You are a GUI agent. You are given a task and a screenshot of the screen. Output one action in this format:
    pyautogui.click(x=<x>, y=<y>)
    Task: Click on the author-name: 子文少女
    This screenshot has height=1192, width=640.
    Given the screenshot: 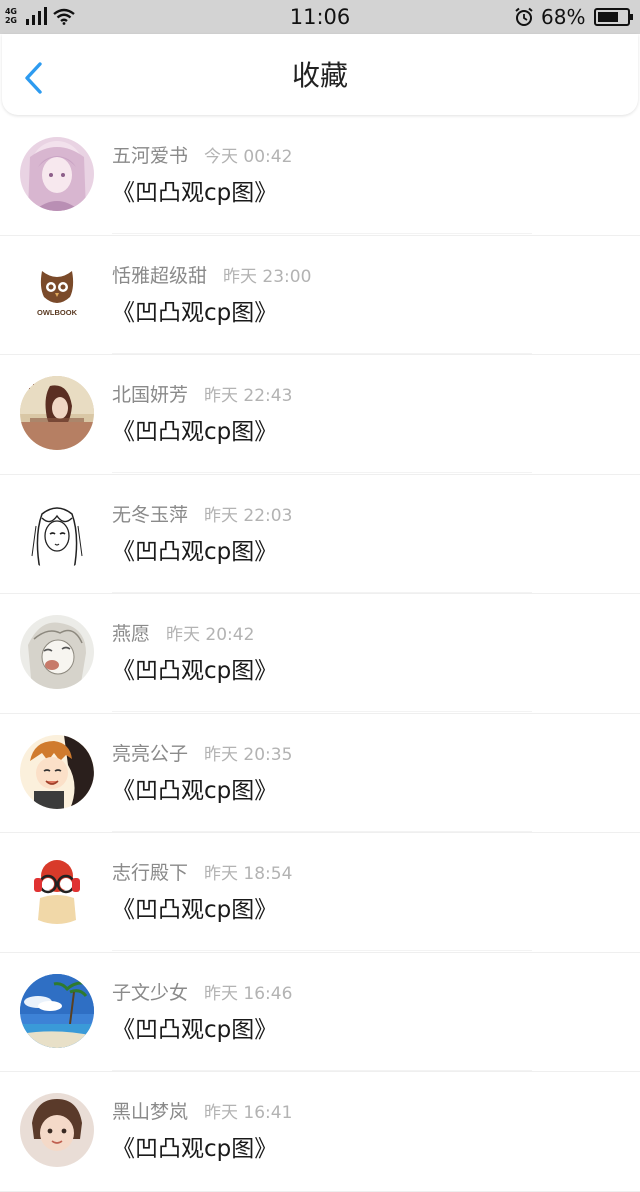 What is the action you would take?
    pyautogui.click(x=150, y=992)
    